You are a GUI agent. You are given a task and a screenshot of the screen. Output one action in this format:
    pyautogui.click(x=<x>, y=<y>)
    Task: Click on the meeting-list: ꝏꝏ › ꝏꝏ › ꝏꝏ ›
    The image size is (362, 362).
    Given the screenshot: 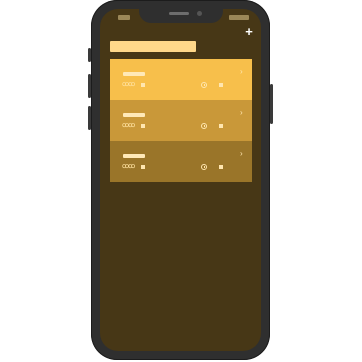 What is the action you would take?
    pyautogui.click(x=181, y=120)
    